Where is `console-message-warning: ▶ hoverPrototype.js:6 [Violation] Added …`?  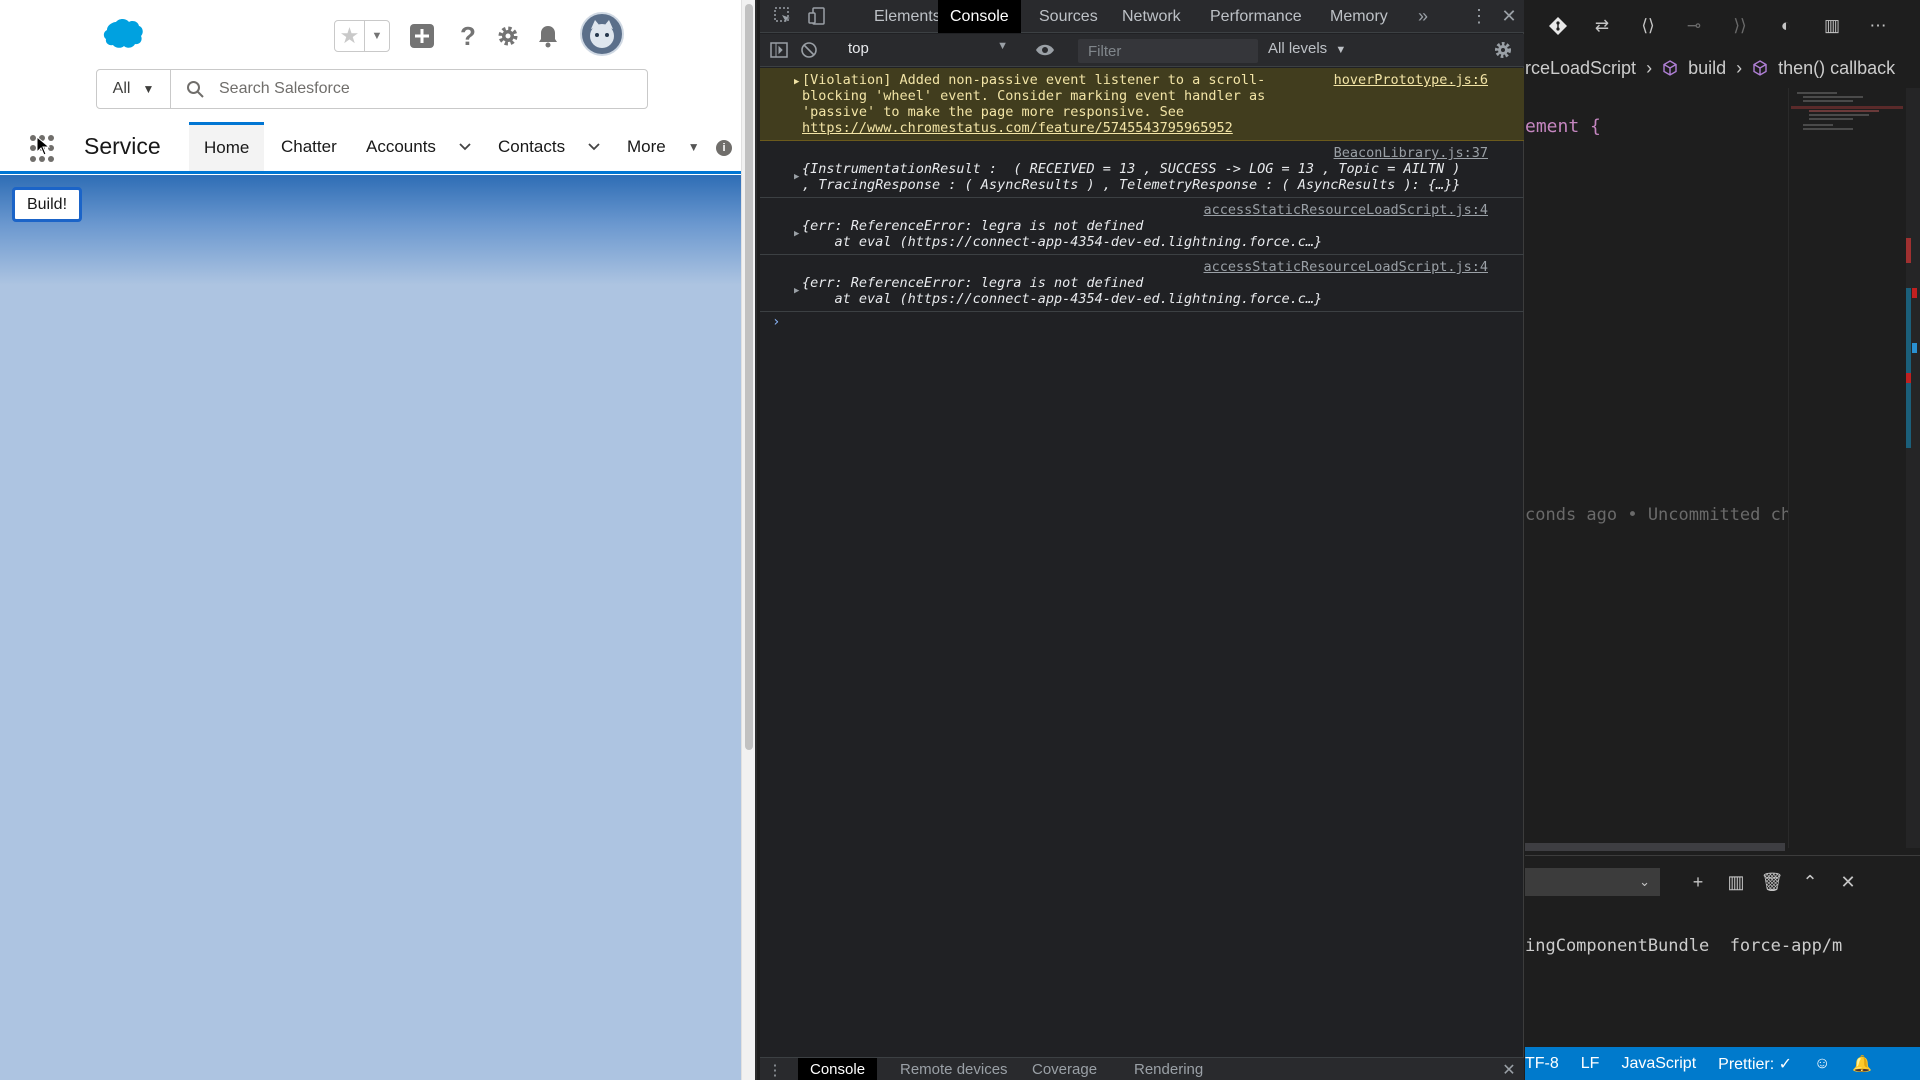 console-message-warning: ▶ hoverPrototype.js:6 [Violation] Added … is located at coordinates (1142, 104).